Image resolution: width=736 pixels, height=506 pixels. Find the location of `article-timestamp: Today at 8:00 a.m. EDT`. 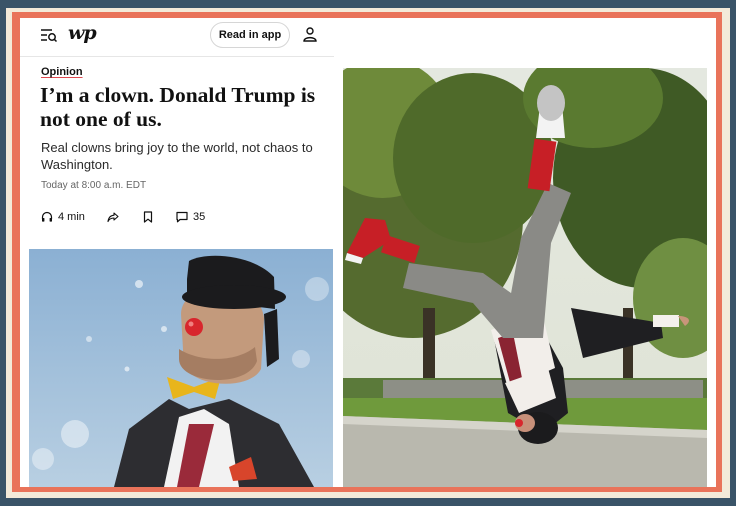

article-timestamp: Today at 8:00 a.m. EDT is located at coordinates (94, 185).